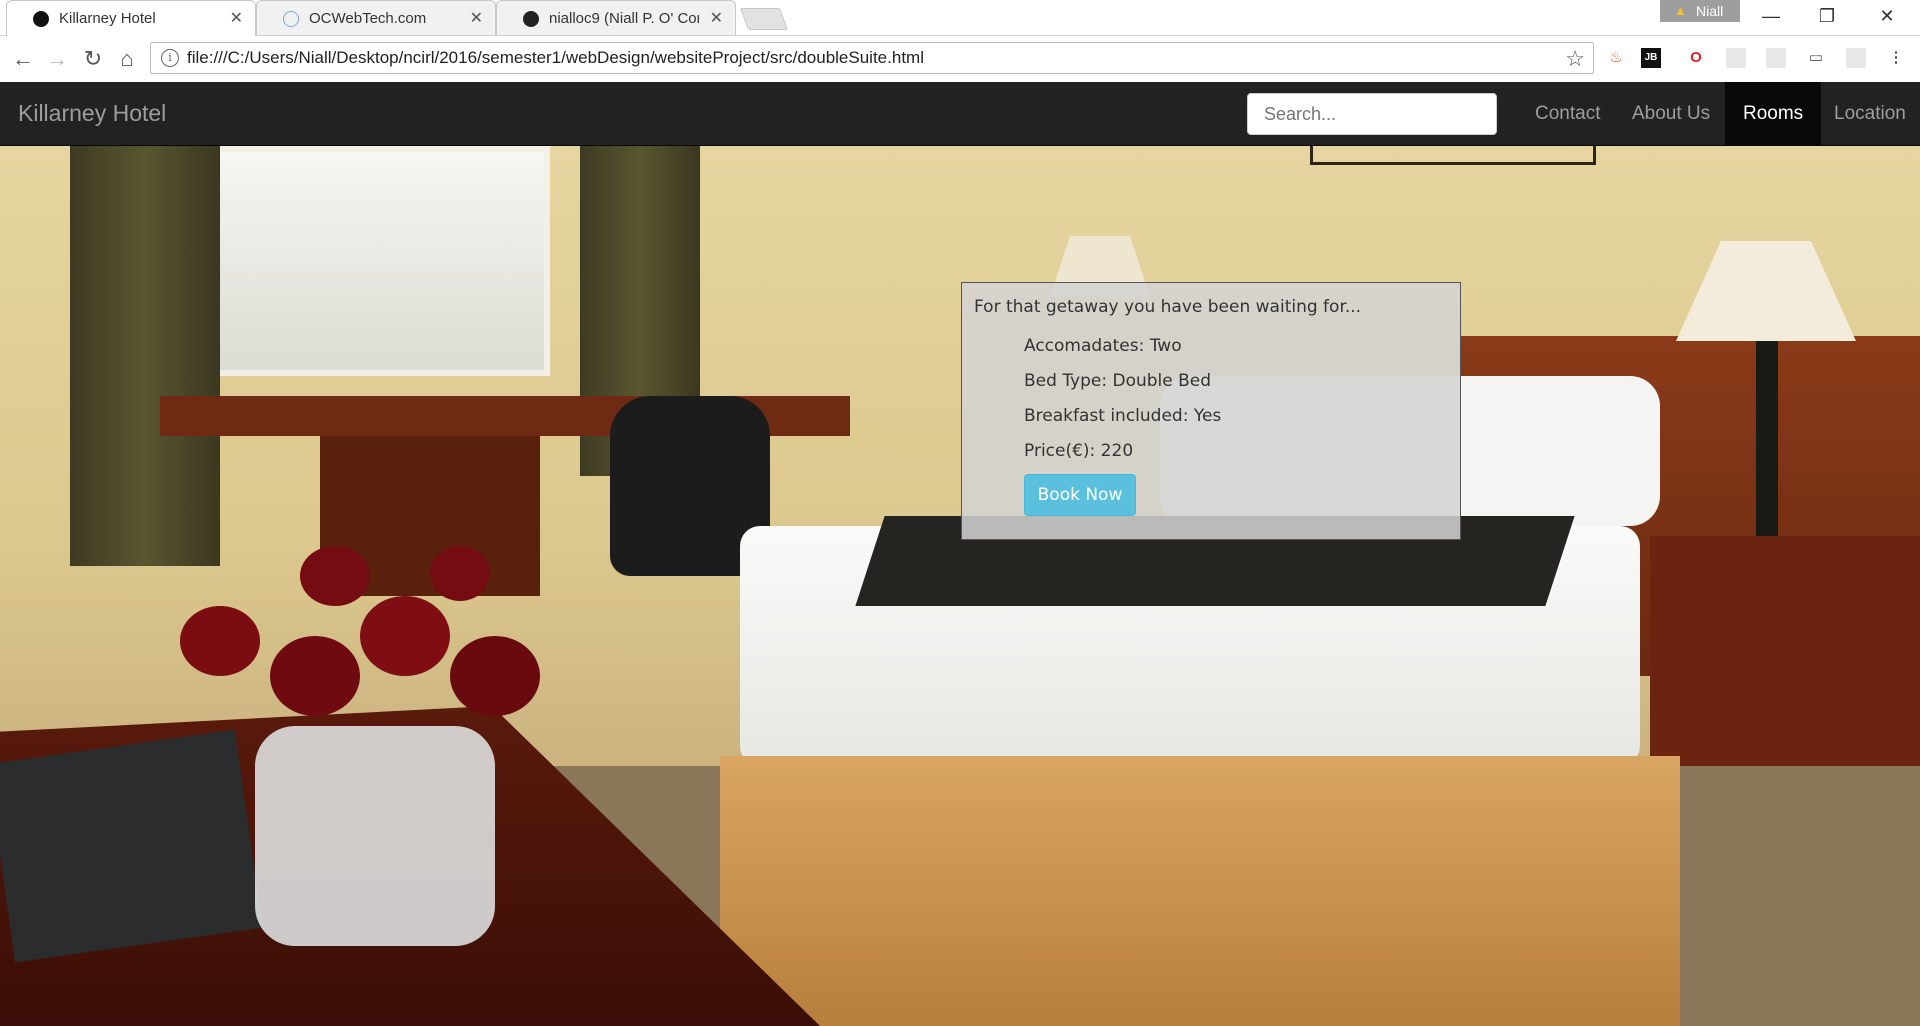  I want to click on info-icon: i, so click(170, 58).